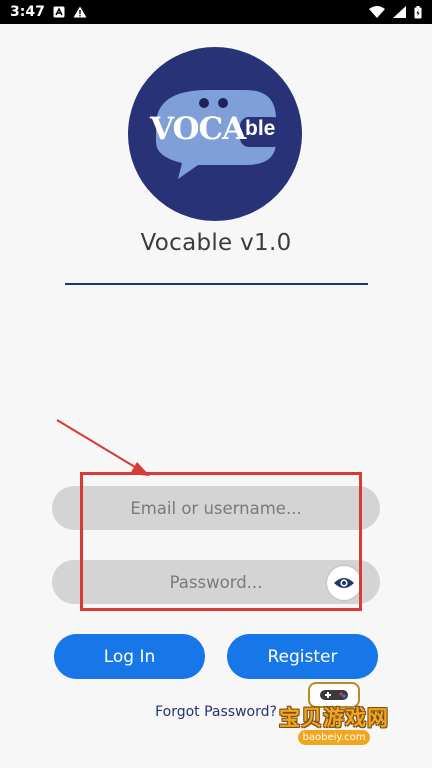 This screenshot has width=432, height=768. What do you see at coordinates (48, 12) in the screenshot?
I see `status-left: 3:47` at bounding box center [48, 12].